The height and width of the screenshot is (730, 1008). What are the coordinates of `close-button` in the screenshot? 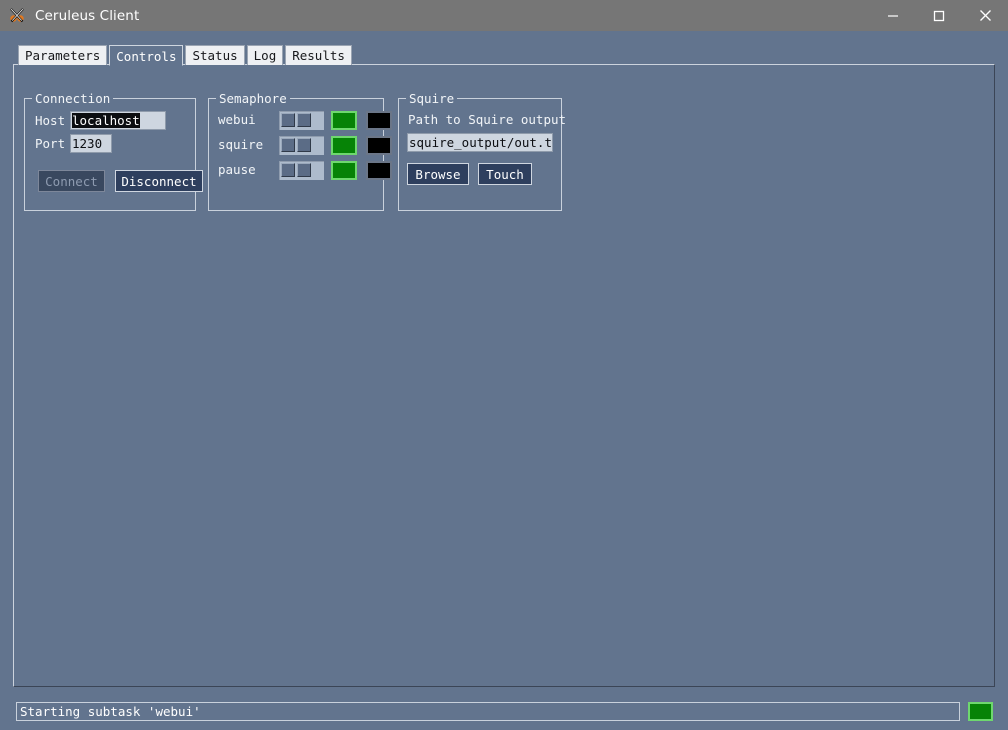 It's located at (985, 15).